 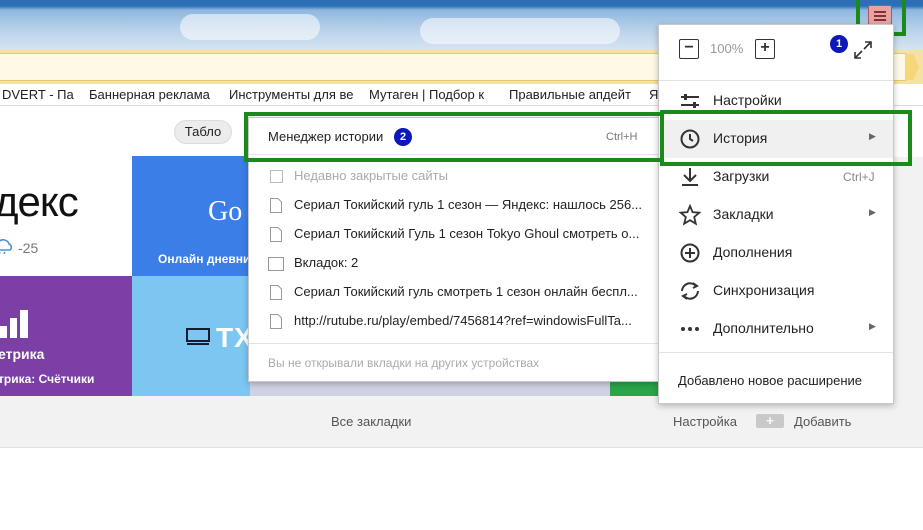 What do you see at coordinates (859, 177) in the screenshot?
I see `shortcut-label: Ctrl+J` at bounding box center [859, 177].